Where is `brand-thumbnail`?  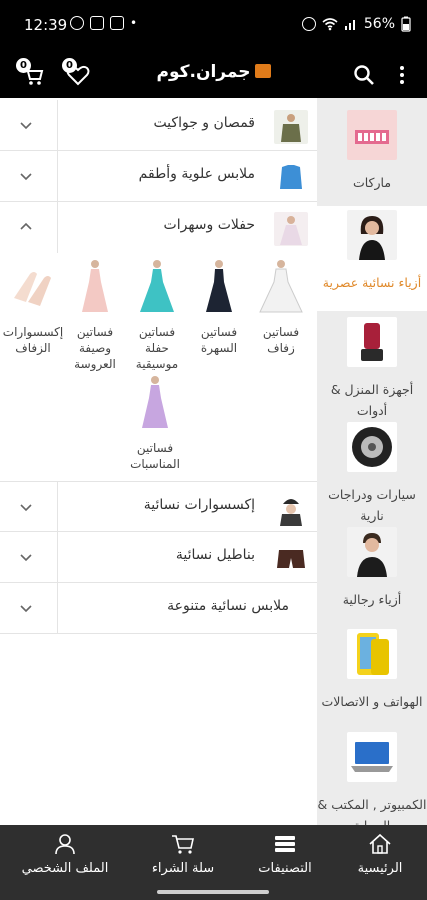
brand-thumbnail is located at coordinates (372, 135).